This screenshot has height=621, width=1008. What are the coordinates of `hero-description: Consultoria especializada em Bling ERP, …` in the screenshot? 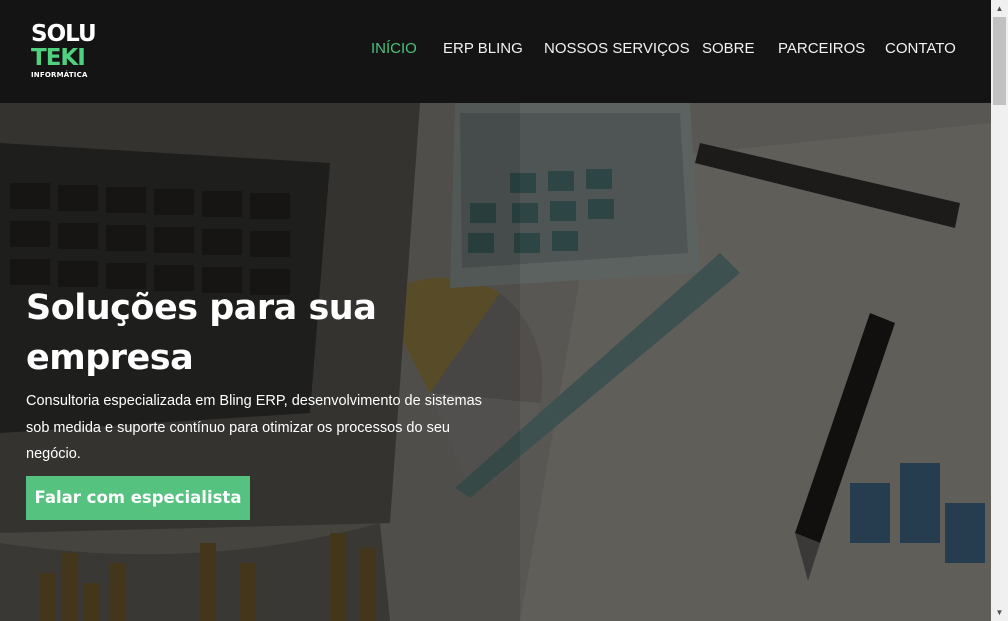 It's located at (254, 427).